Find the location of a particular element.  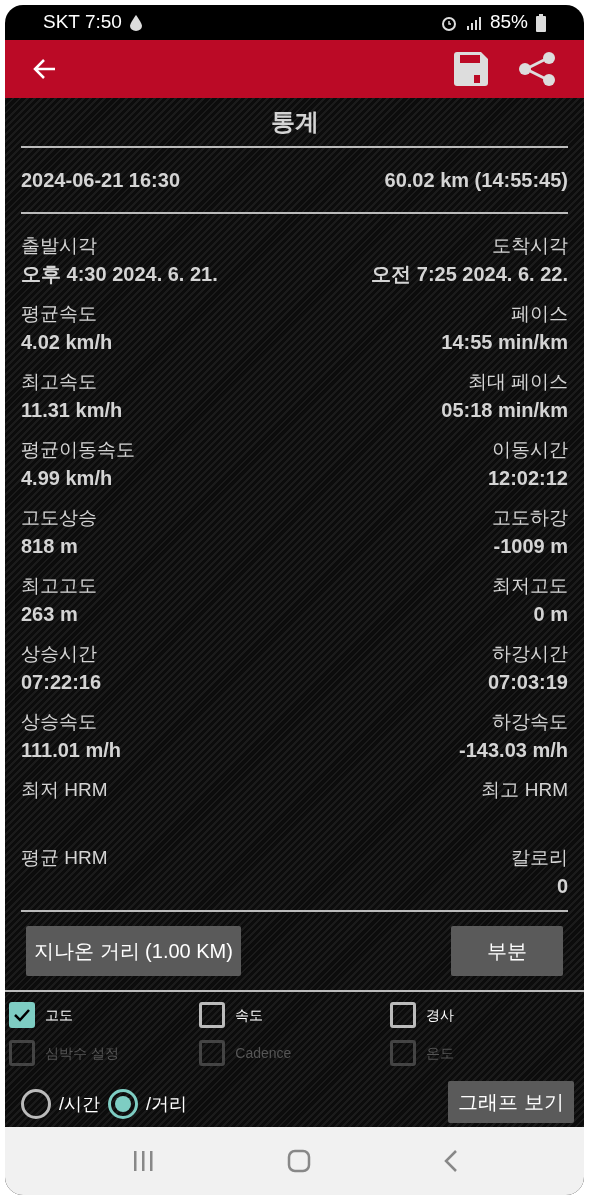

stat-value: 0 m is located at coordinates (550, 614).